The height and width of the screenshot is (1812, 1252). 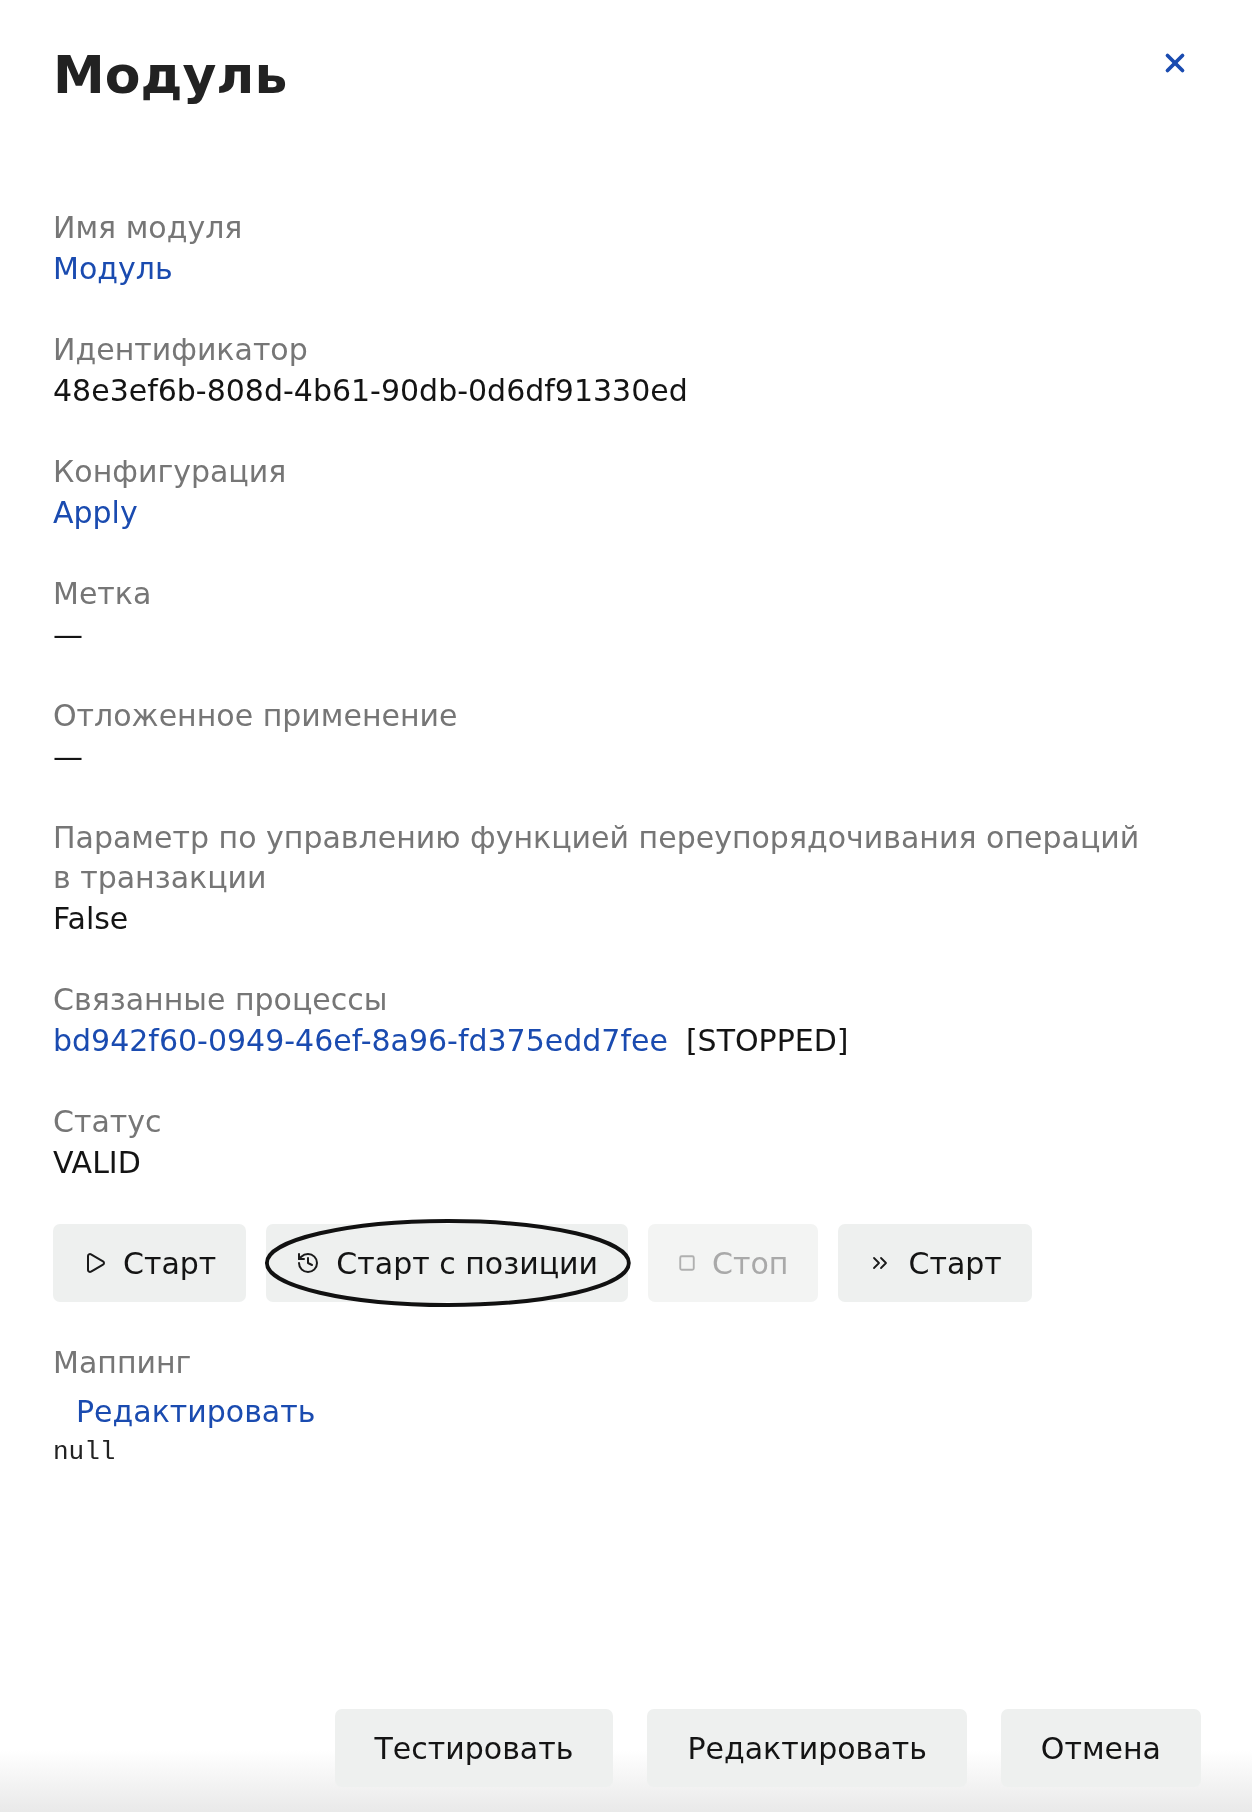 What do you see at coordinates (196, 1411) in the screenshot?
I see `edit-link: Редактировать` at bounding box center [196, 1411].